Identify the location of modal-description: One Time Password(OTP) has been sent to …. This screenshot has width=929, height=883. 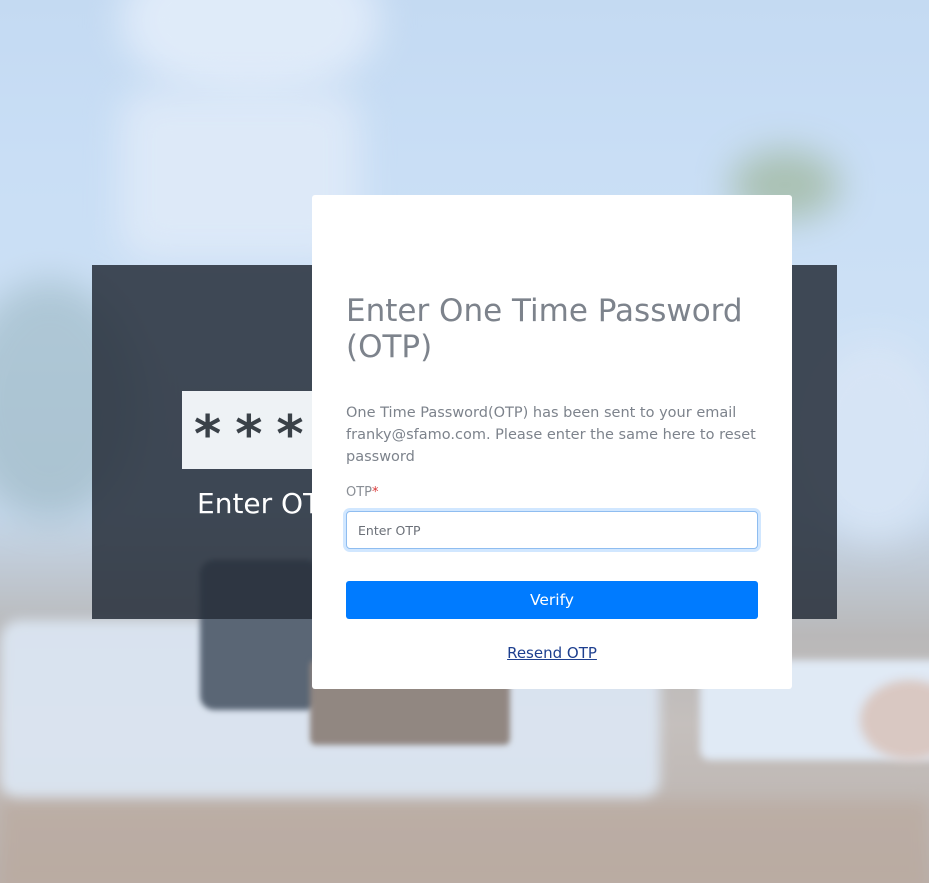
(551, 435).